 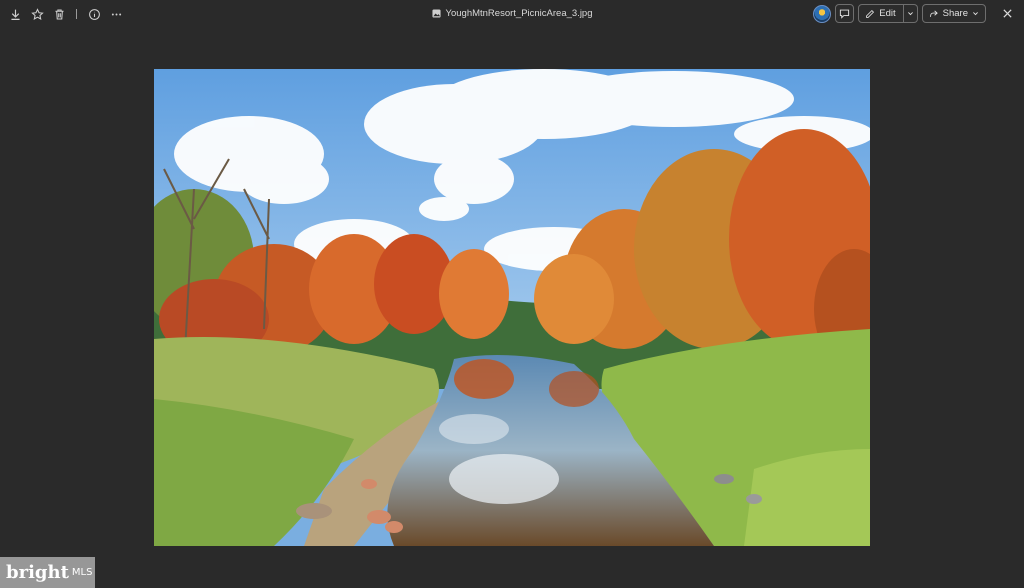 I want to click on comment-button, so click(x=845, y=13).